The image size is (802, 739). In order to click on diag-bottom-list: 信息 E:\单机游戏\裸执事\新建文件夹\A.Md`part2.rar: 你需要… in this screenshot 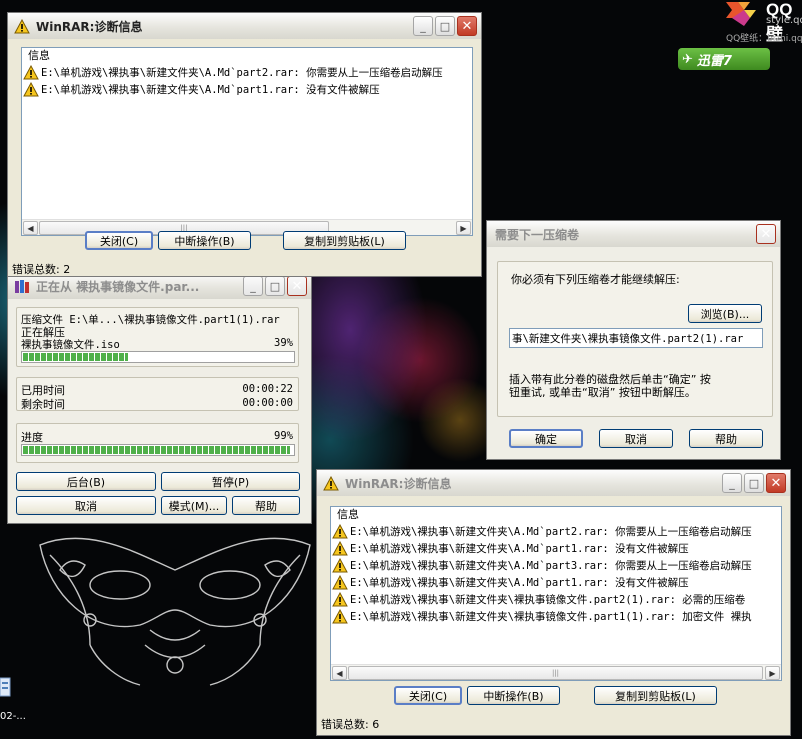, I will do `click(556, 593)`.